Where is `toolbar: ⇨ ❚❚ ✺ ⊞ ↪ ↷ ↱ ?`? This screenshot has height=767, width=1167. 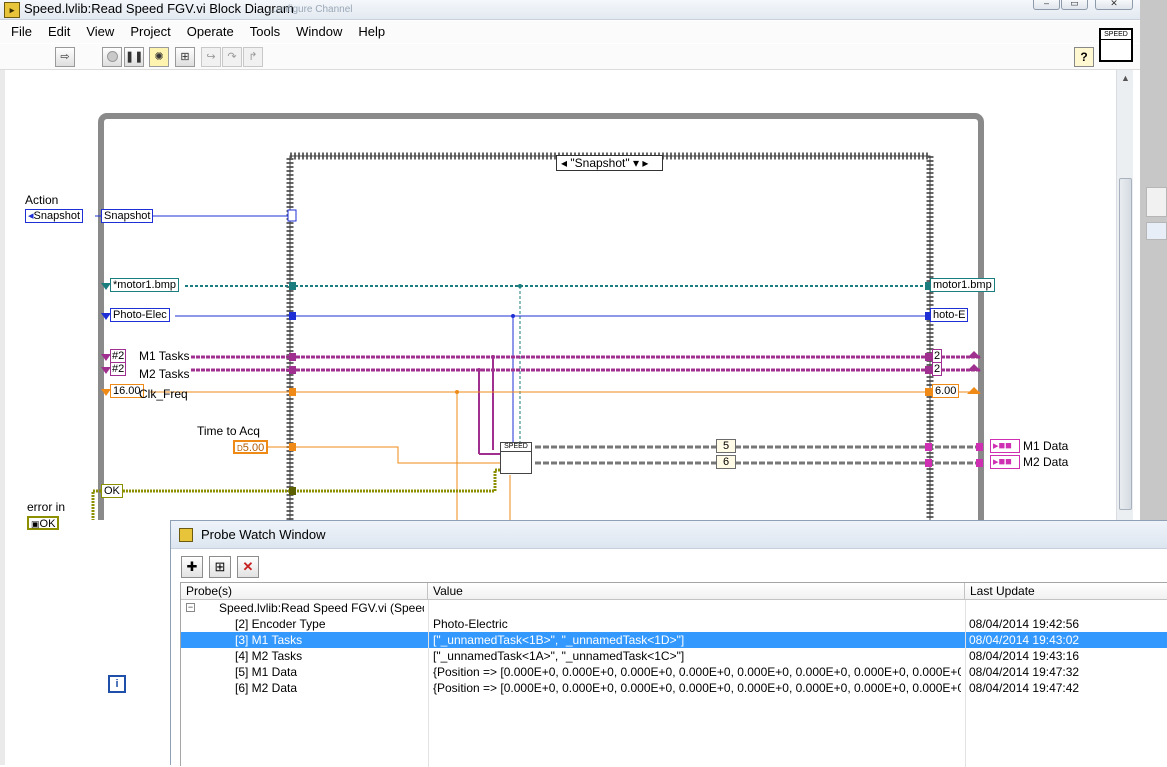
toolbar: ⇨ ❚❚ ✺ ⊞ ↪ ↷ ↱ ? is located at coordinates (570, 57).